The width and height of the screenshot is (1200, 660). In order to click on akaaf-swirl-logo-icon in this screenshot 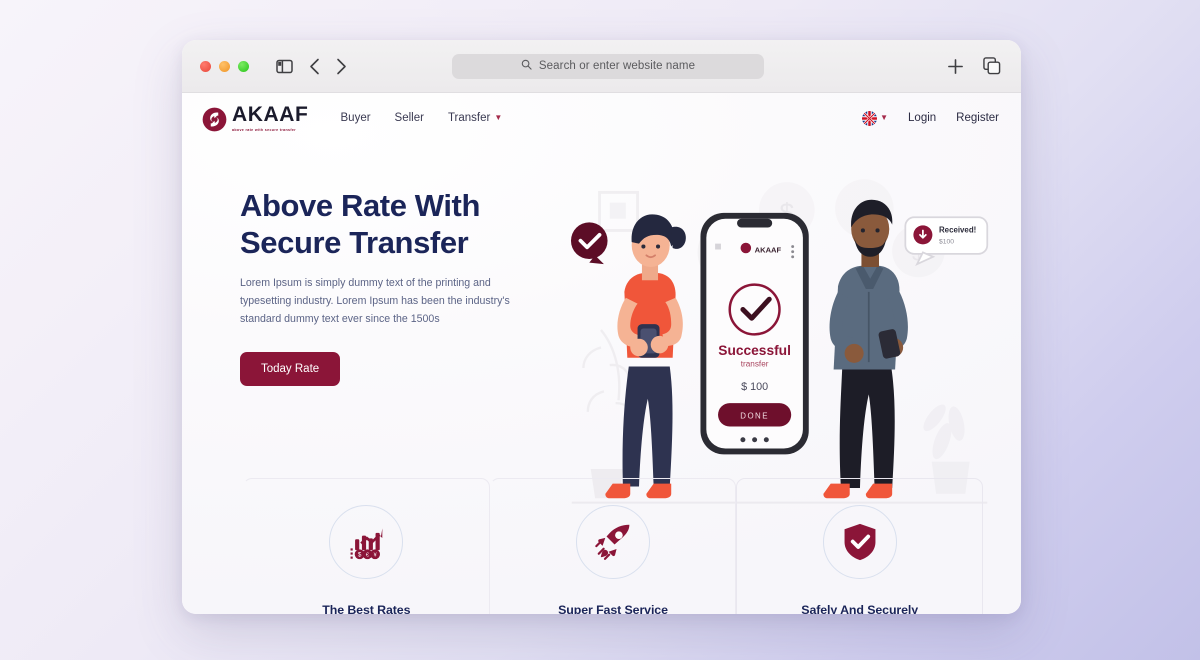, I will do `click(214, 119)`.